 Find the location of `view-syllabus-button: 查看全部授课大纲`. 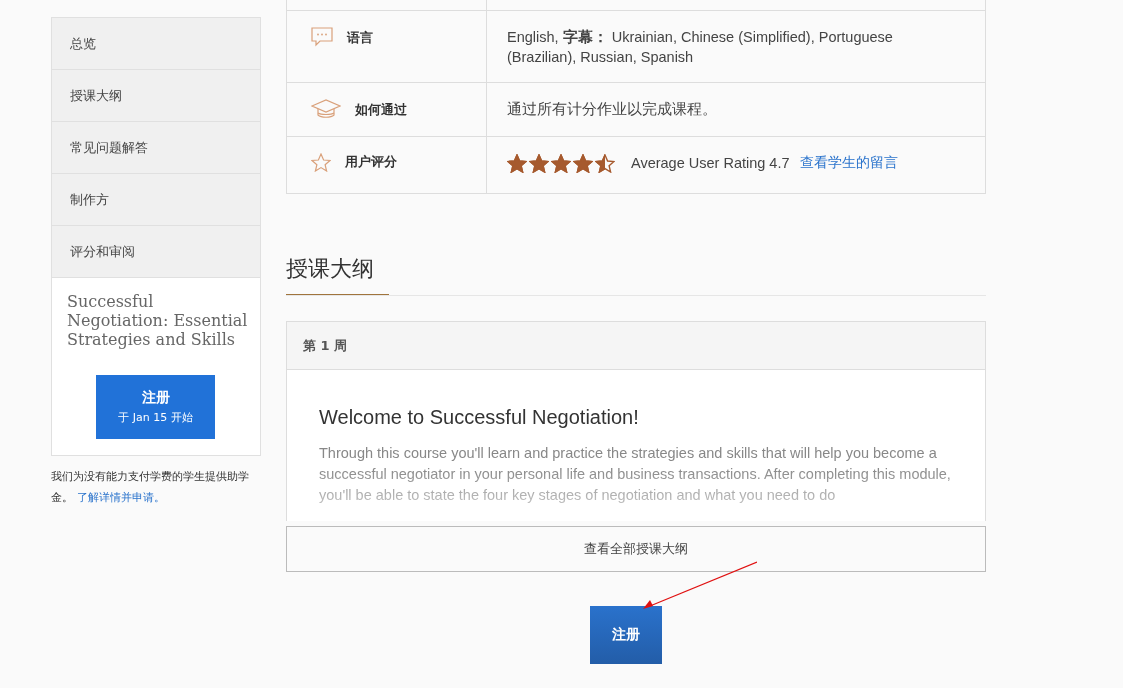

view-syllabus-button: 查看全部授课大纲 is located at coordinates (636, 549).